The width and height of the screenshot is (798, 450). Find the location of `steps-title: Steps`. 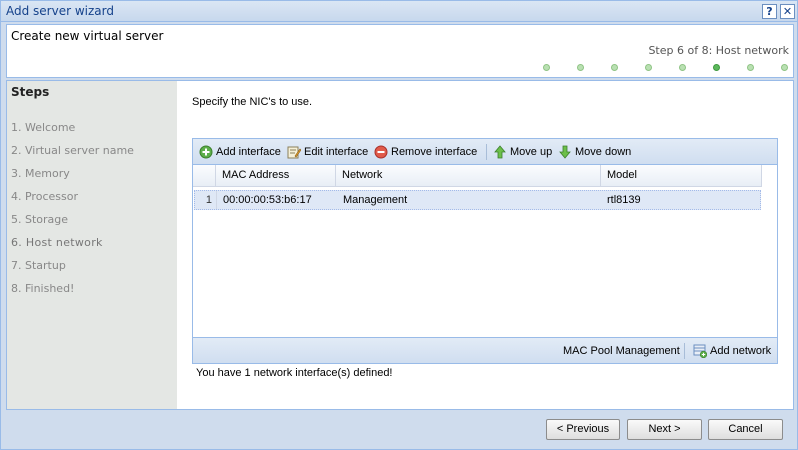

steps-title: Steps is located at coordinates (30, 92).